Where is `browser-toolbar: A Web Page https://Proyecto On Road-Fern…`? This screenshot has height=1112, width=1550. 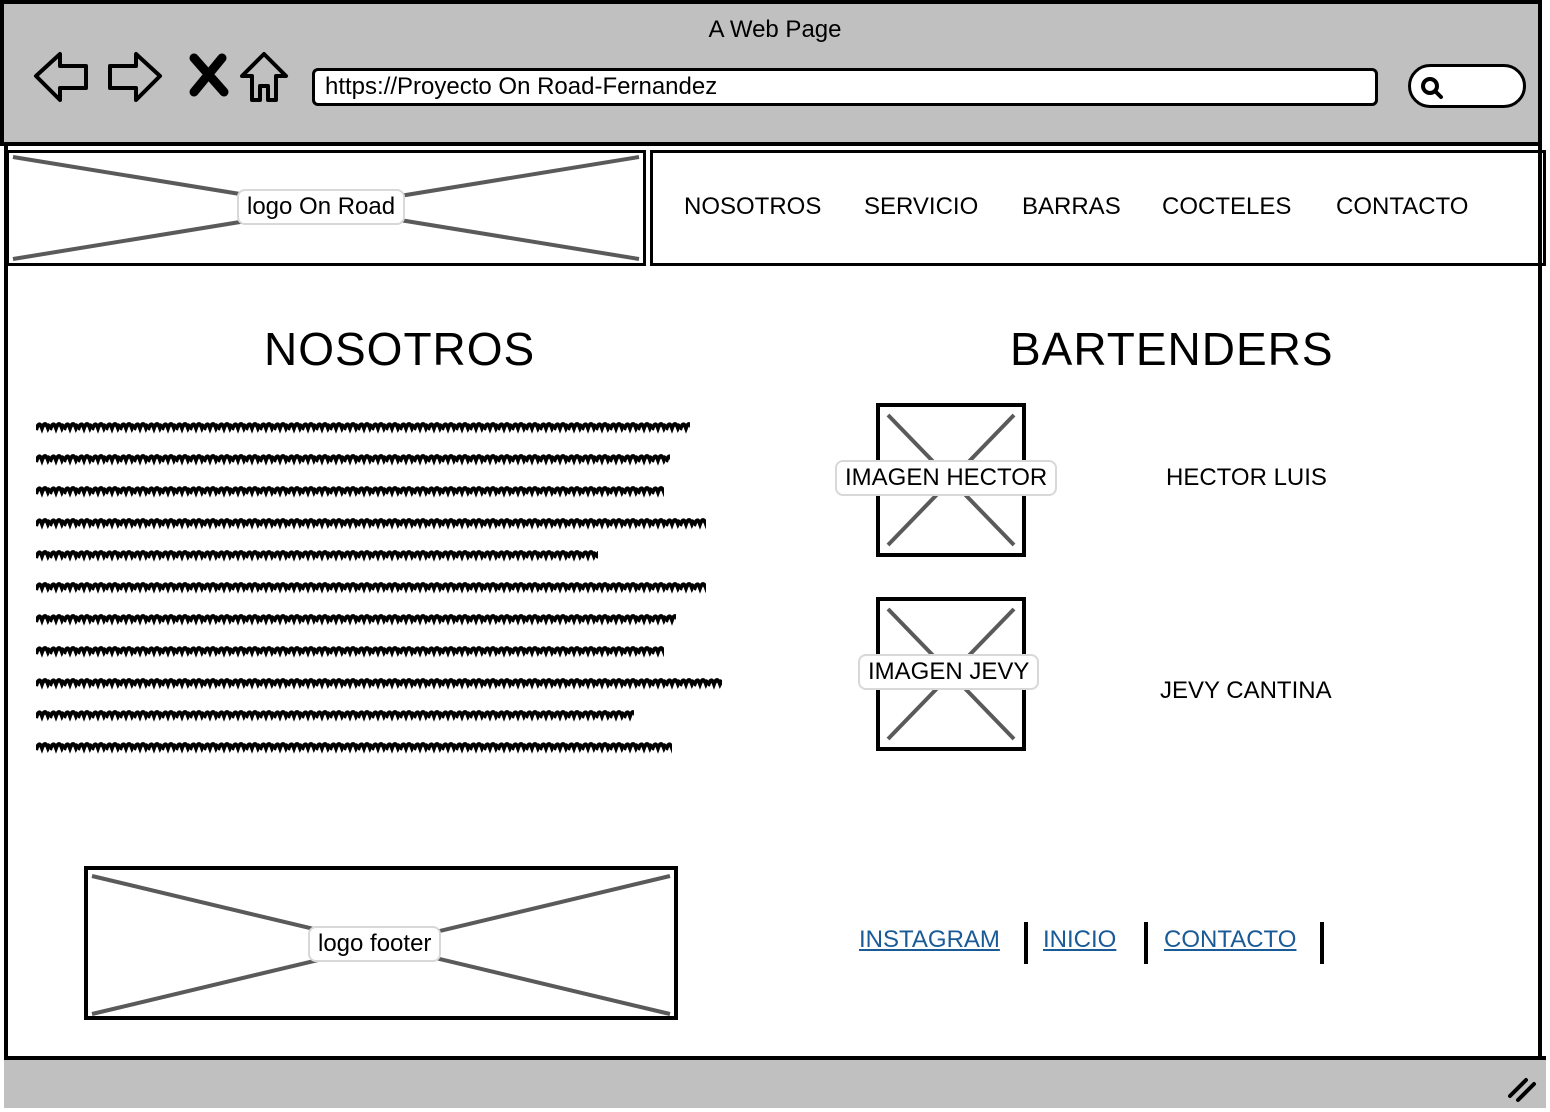
browser-toolbar: A Web Page https://Proyecto On Road-Fern… is located at coordinates (771, 73).